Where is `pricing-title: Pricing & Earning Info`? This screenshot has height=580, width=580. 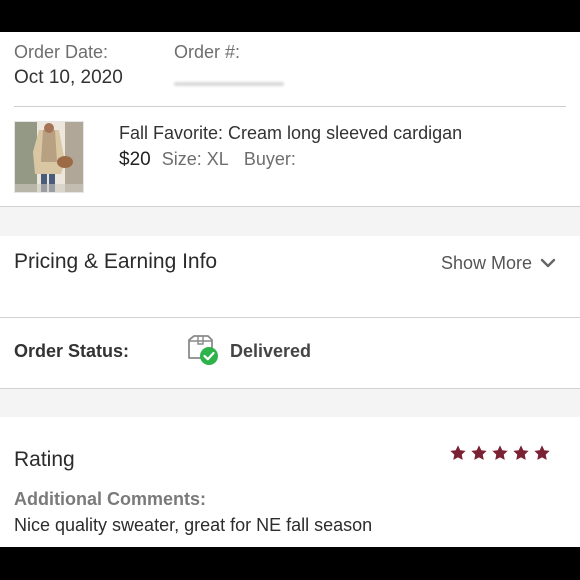 pricing-title: Pricing & Earning Info is located at coordinates (116, 261).